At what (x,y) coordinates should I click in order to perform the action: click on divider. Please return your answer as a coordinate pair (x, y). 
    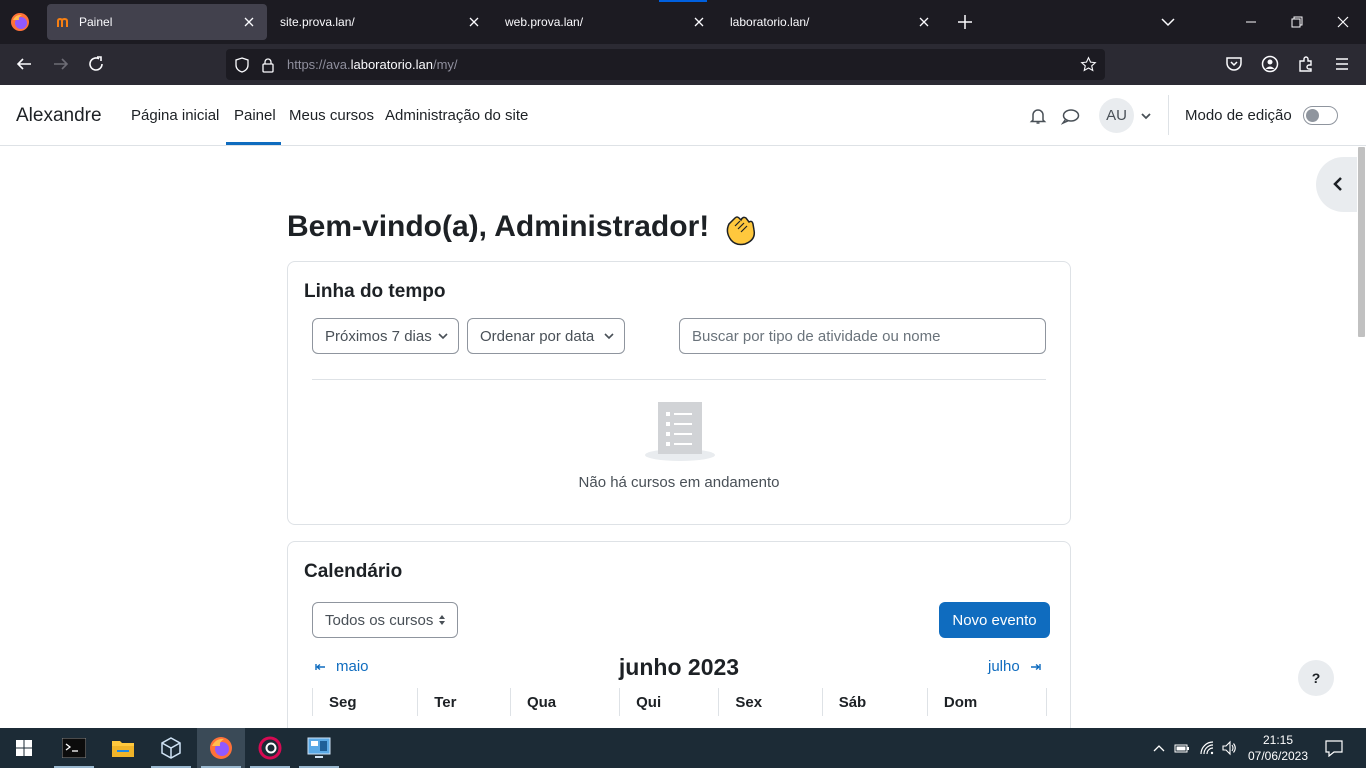
    Looking at the image, I should click on (679, 379).